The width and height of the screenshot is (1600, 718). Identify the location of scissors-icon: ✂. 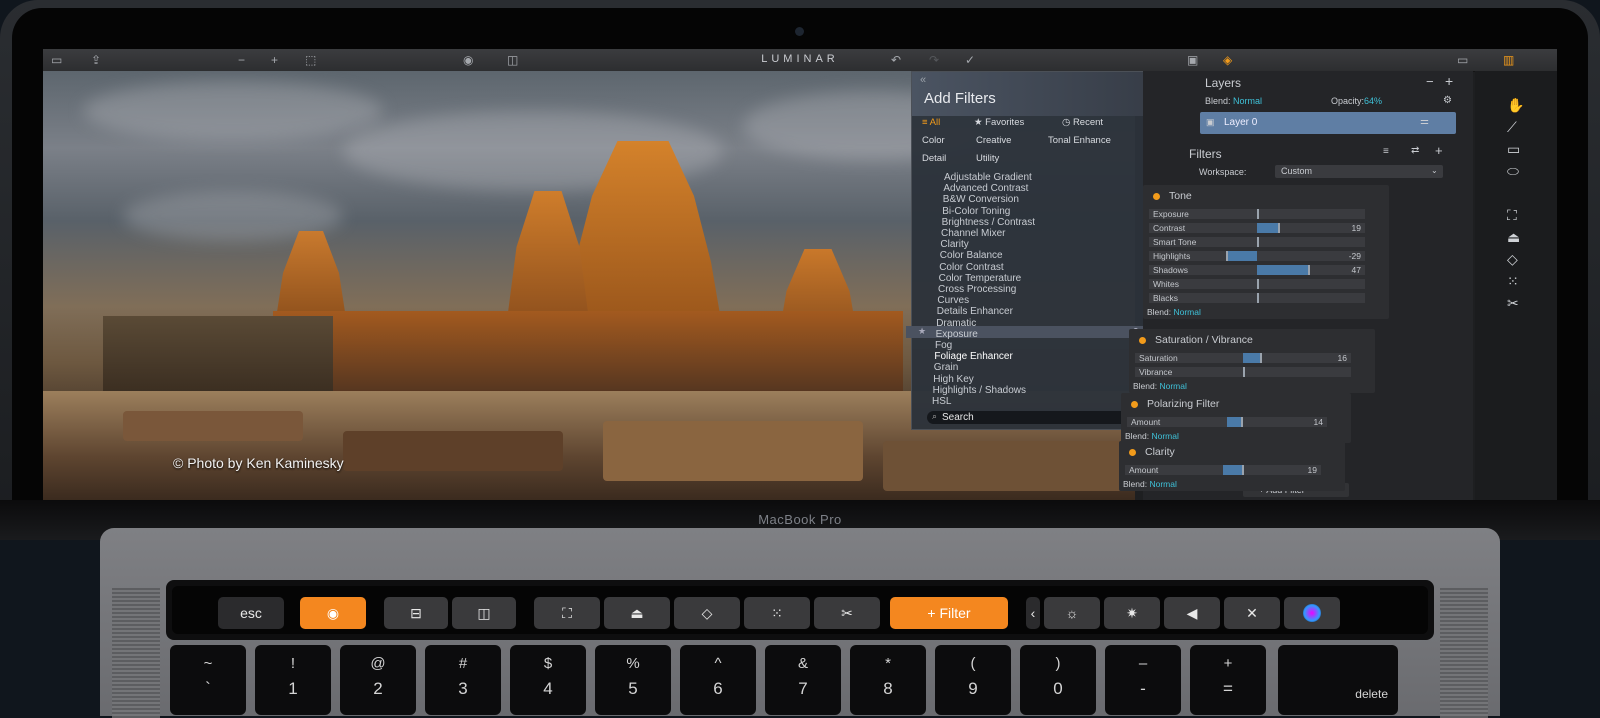
(1513, 303).